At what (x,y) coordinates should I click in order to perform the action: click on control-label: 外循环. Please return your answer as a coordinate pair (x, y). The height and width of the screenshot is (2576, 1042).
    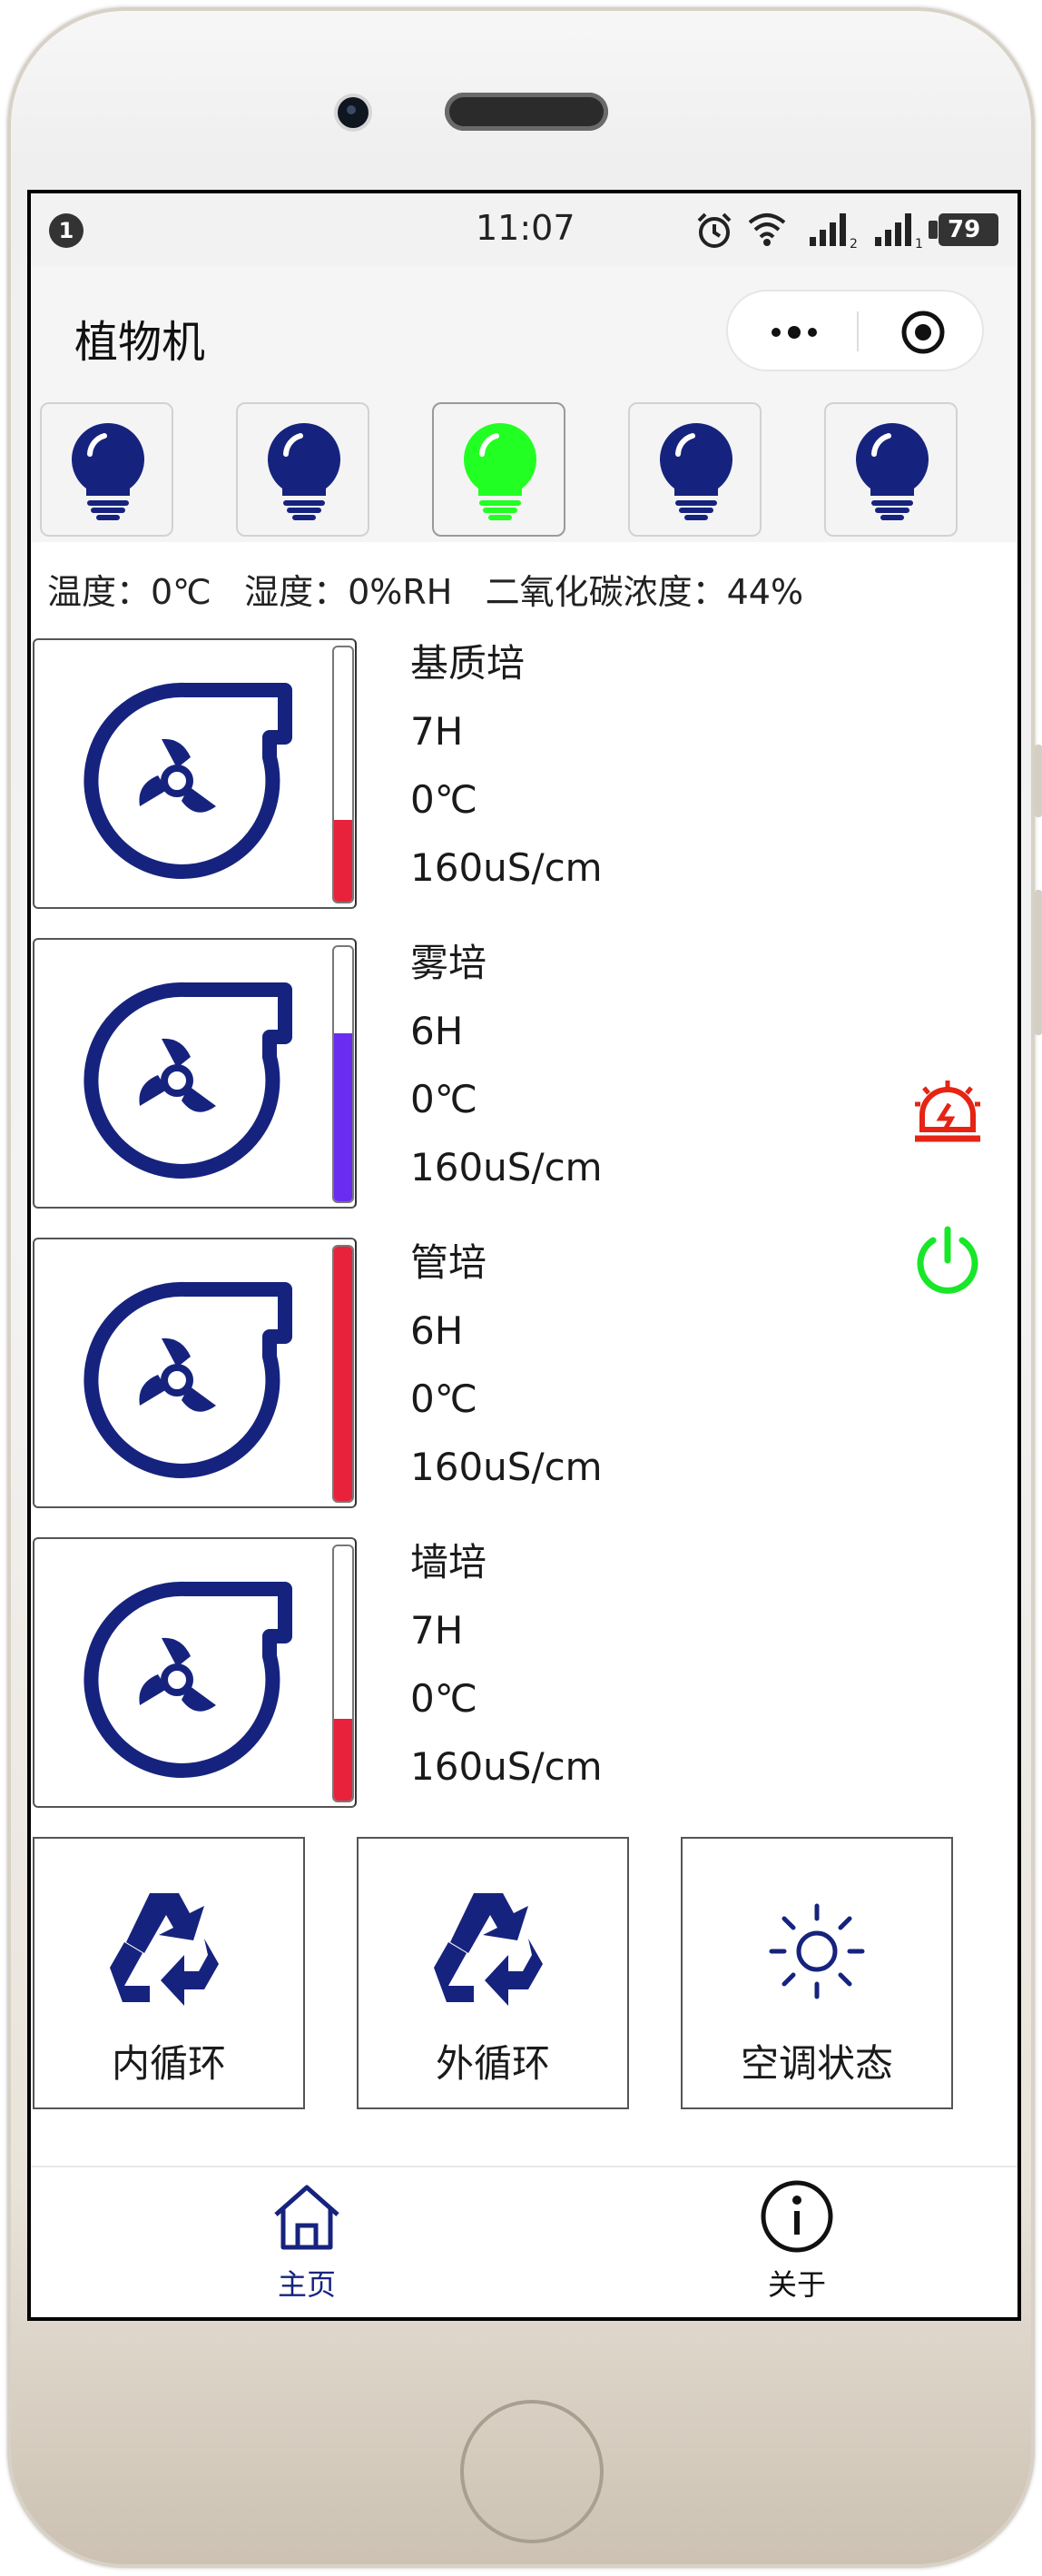
    Looking at the image, I should click on (492, 2063).